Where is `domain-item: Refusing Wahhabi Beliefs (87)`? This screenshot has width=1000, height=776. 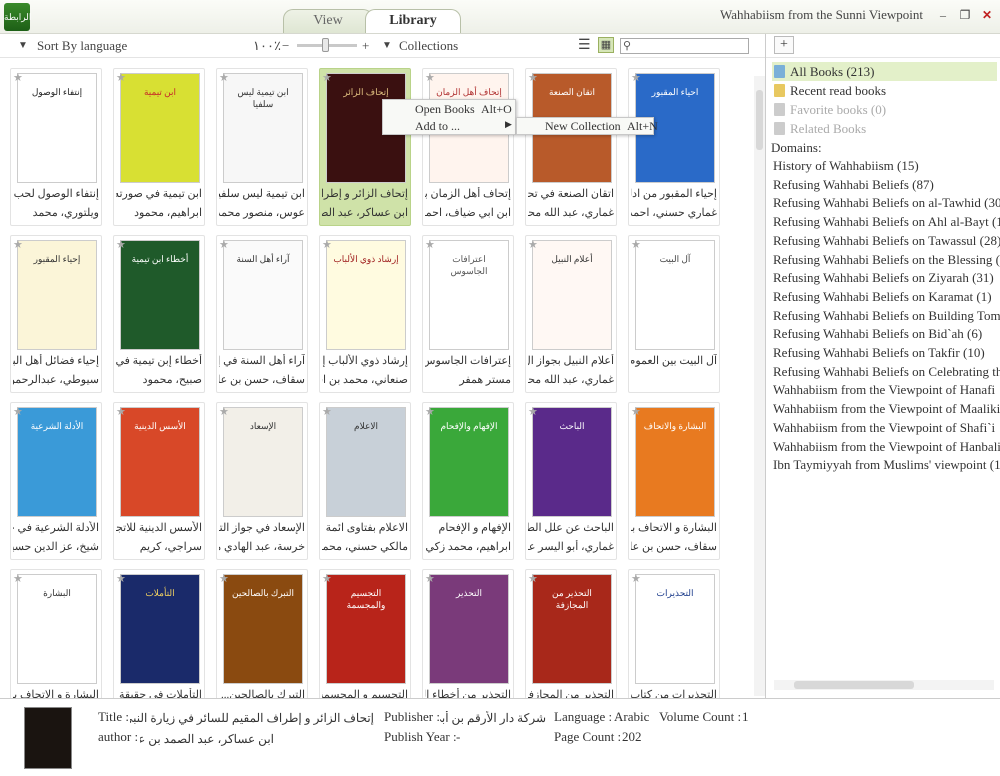
domain-item: Refusing Wahhabi Beliefs (87) is located at coordinates (853, 185).